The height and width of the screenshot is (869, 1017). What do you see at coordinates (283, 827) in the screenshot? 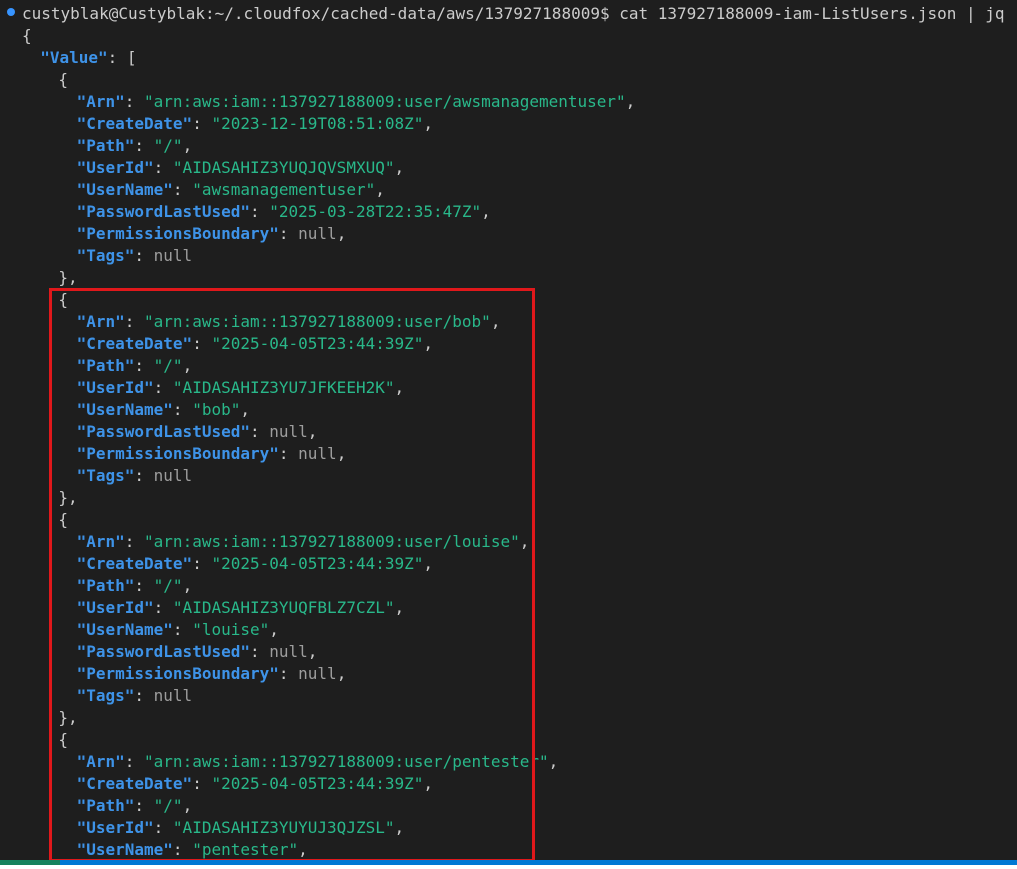
I see `user-userid-value: "AIDASAHIZ3YUYUJ3QJZSL"` at bounding box center [283, 827].